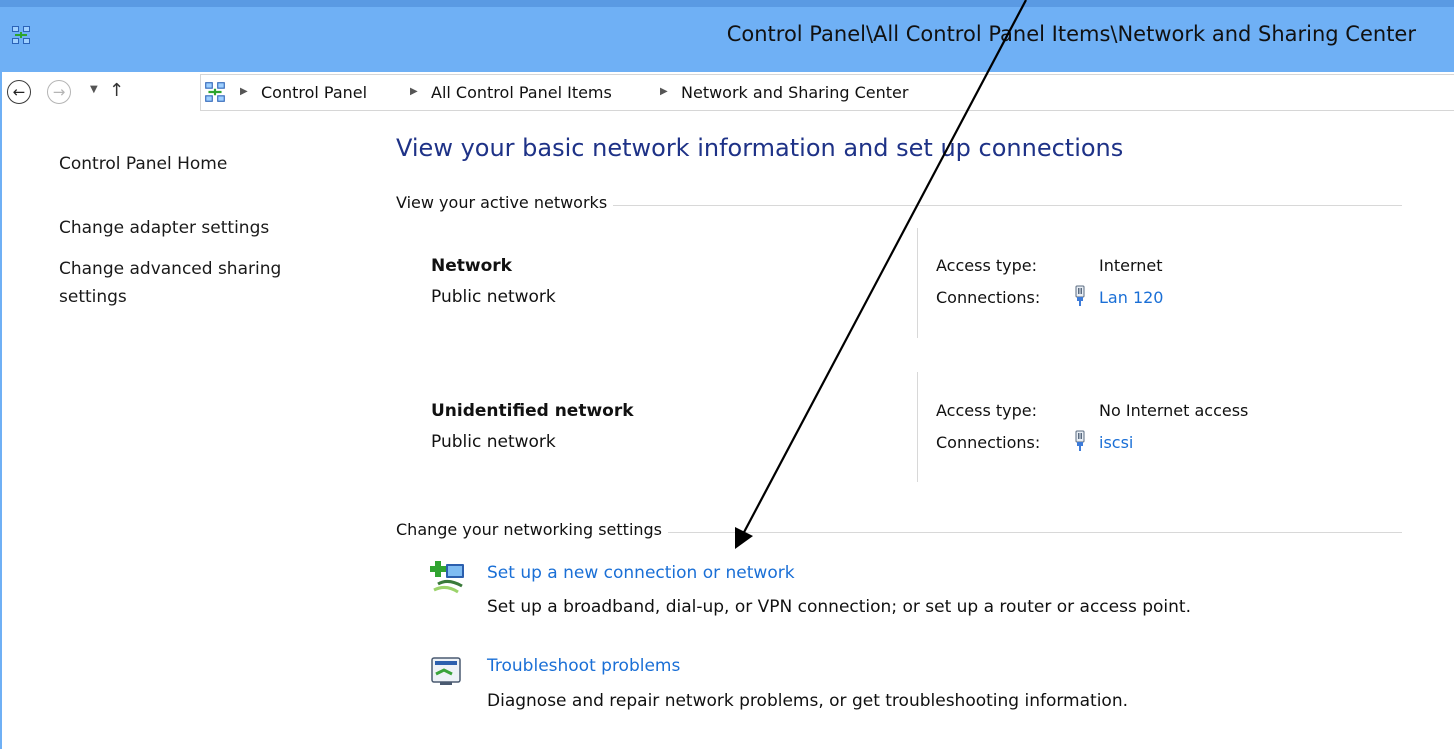 This screenshot has width=1454, height=749. Describe the element at coordinates (521, 92) in the screenshot. I see `breadcrumb-all-items: All Control Panel Items` at that location.